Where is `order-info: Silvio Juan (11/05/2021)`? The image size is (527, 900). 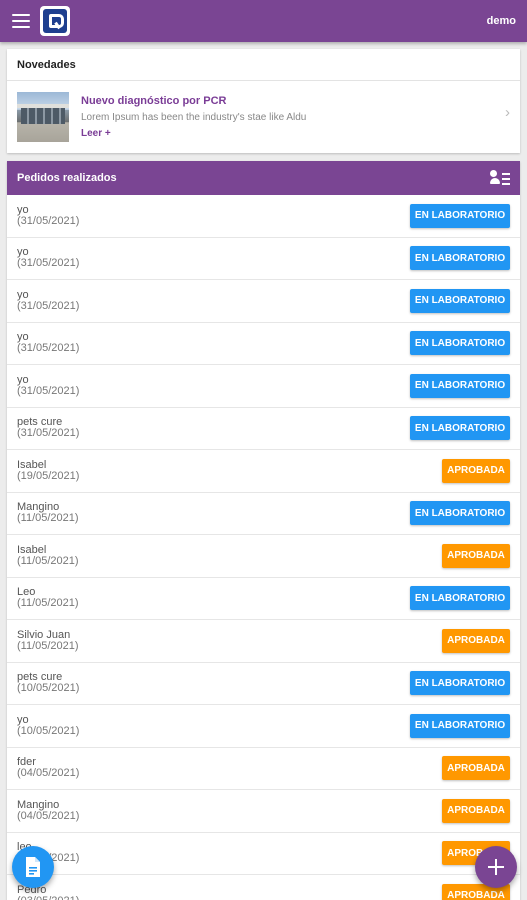
order-info: Silvio Juan (11/05/2021) is located at coordinates (48, 640).